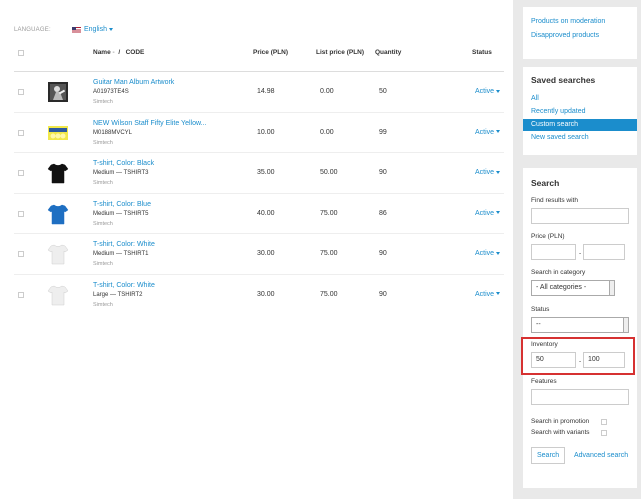  What do you see at coordinates (560, 421) in the screenshot?
I see `search-in-promotion-label: Search in promotion` at bounding box center [560, 421].